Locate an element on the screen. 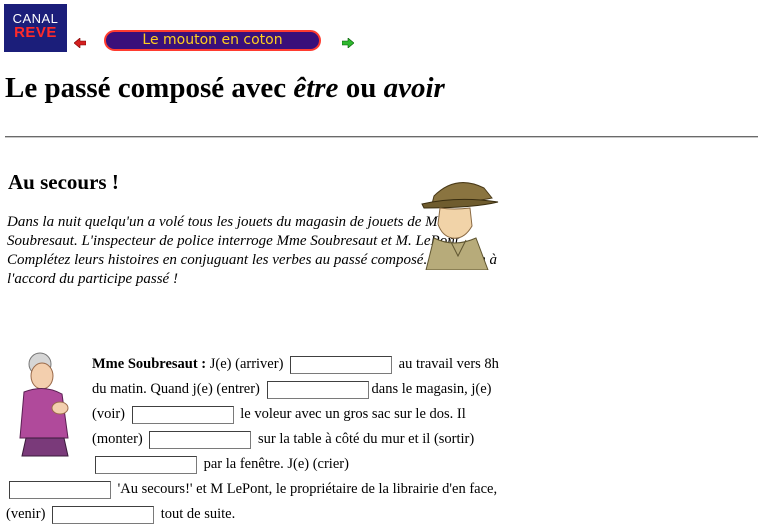 This screenshot has height=524, width=758. logo-line2: REVE is located at coordinates (35, 32).